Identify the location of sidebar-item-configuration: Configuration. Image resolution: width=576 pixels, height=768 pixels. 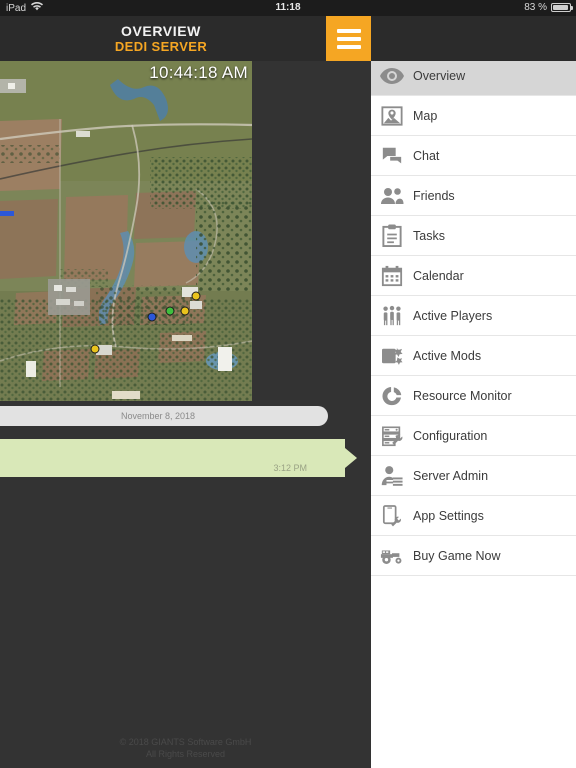
(473, 436).